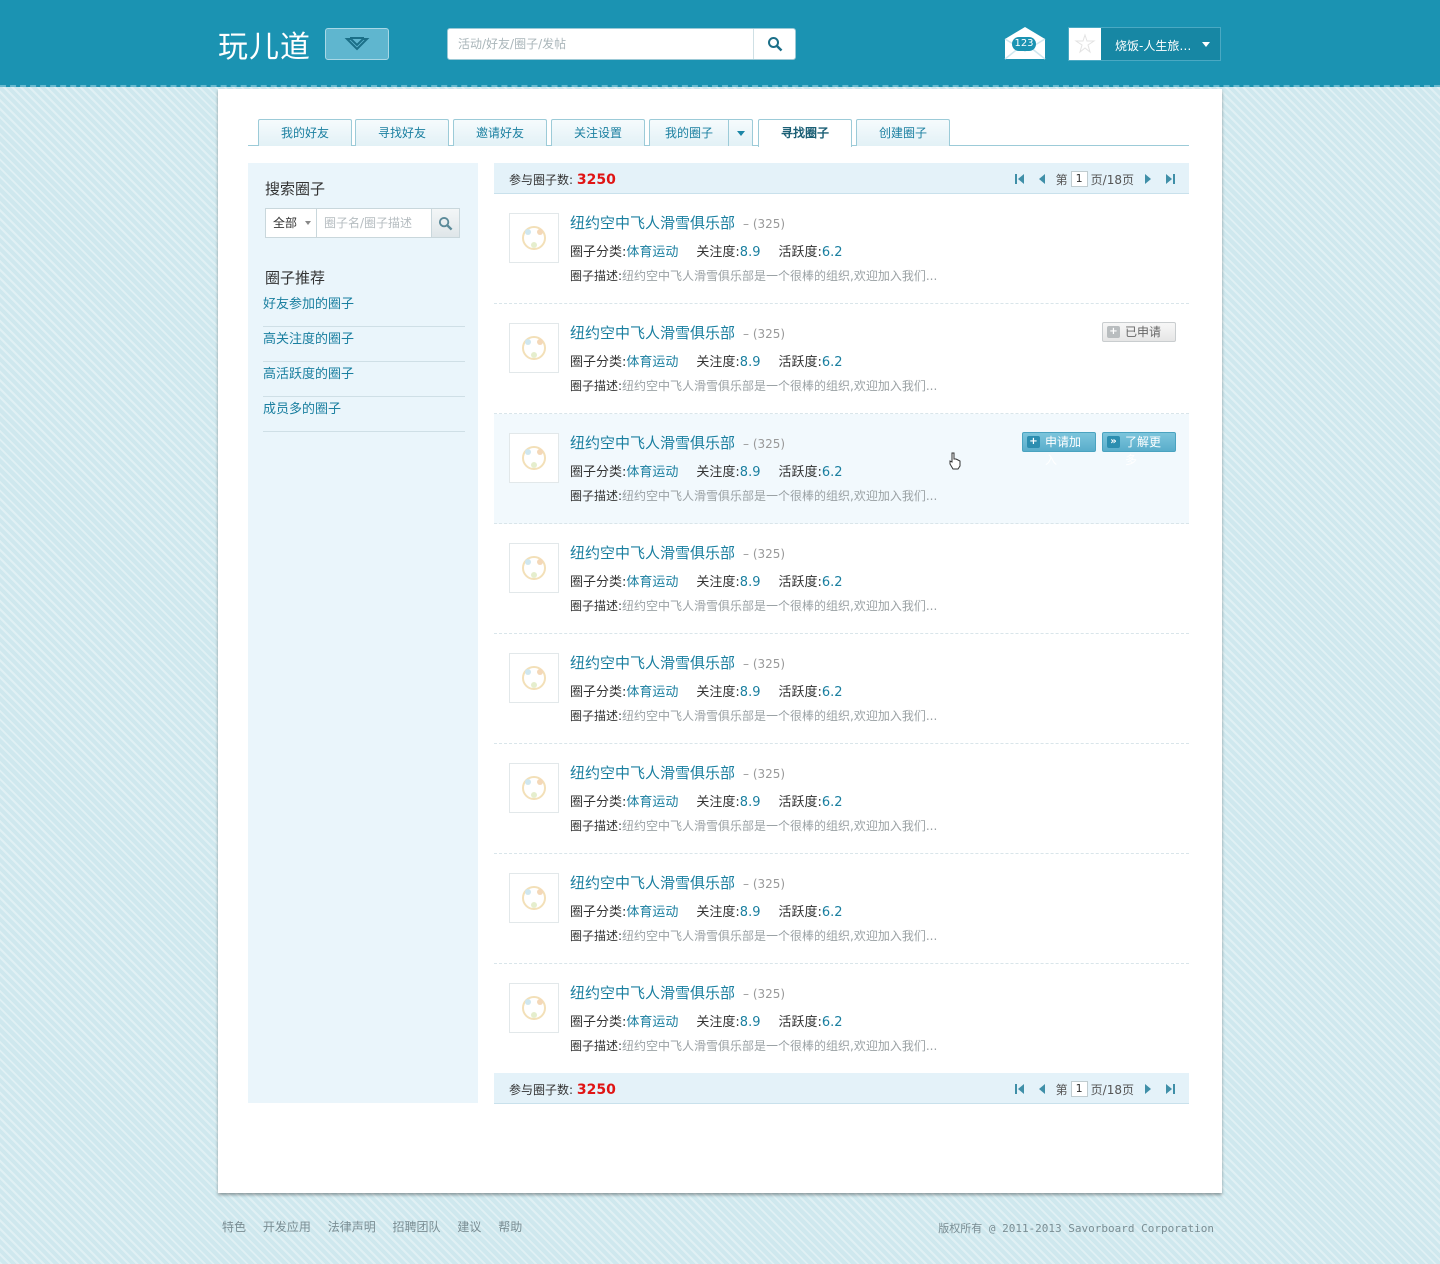 The height and width of the screenshot is (1264, 1440). I want to click on applied-button-label: 已申请, so click(1143, 332).